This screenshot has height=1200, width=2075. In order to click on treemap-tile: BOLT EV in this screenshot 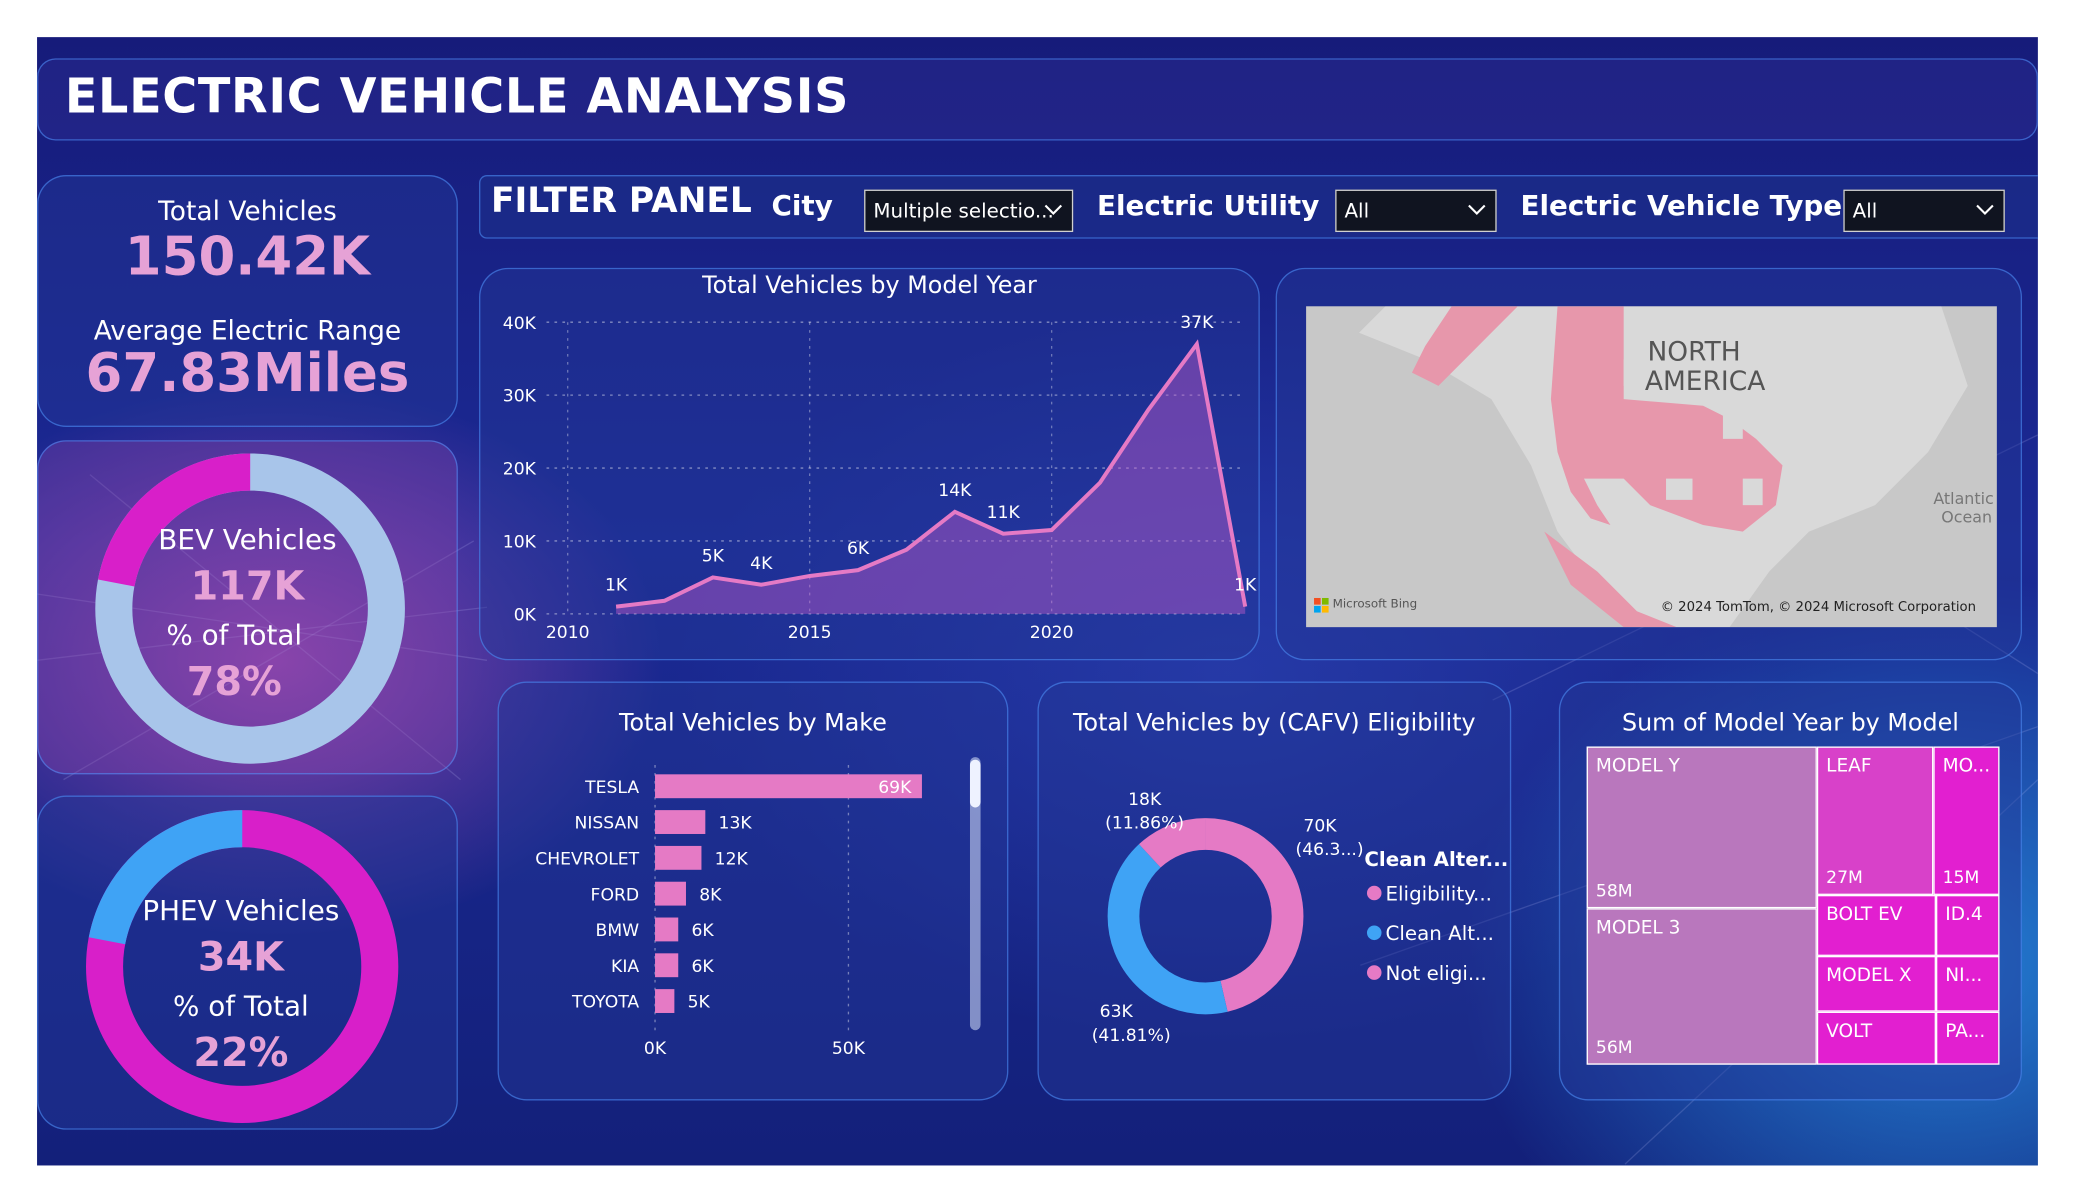, I will do `click(1876, 925)`.